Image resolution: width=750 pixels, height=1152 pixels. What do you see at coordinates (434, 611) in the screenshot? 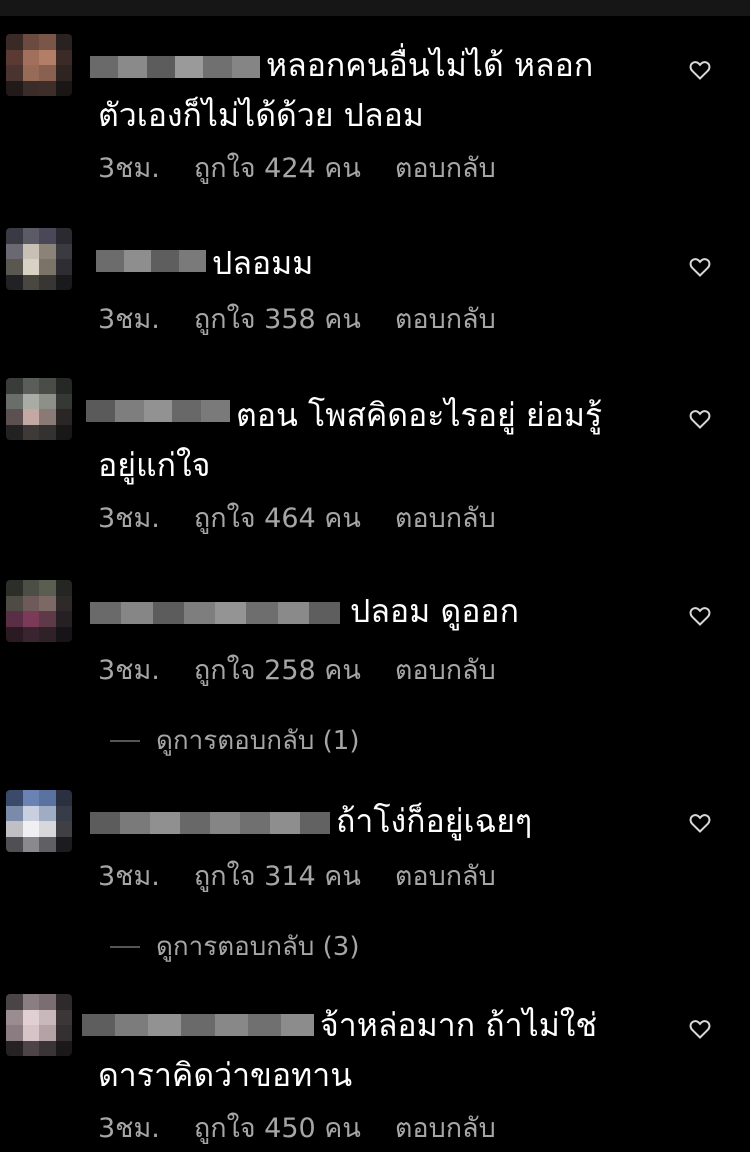
I see `comment-text: ปลอม ดูออก` at bounding box center [434, 611].